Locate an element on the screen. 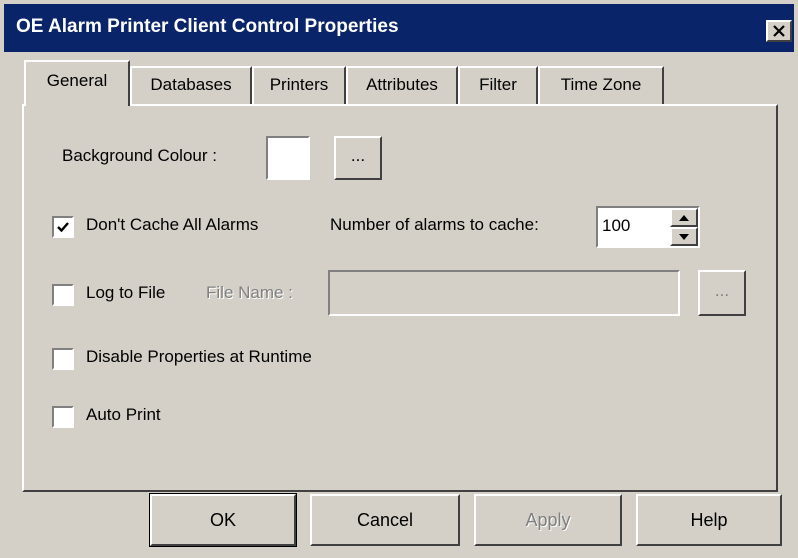  checkmark-icon is located at coordinates (63, 227).